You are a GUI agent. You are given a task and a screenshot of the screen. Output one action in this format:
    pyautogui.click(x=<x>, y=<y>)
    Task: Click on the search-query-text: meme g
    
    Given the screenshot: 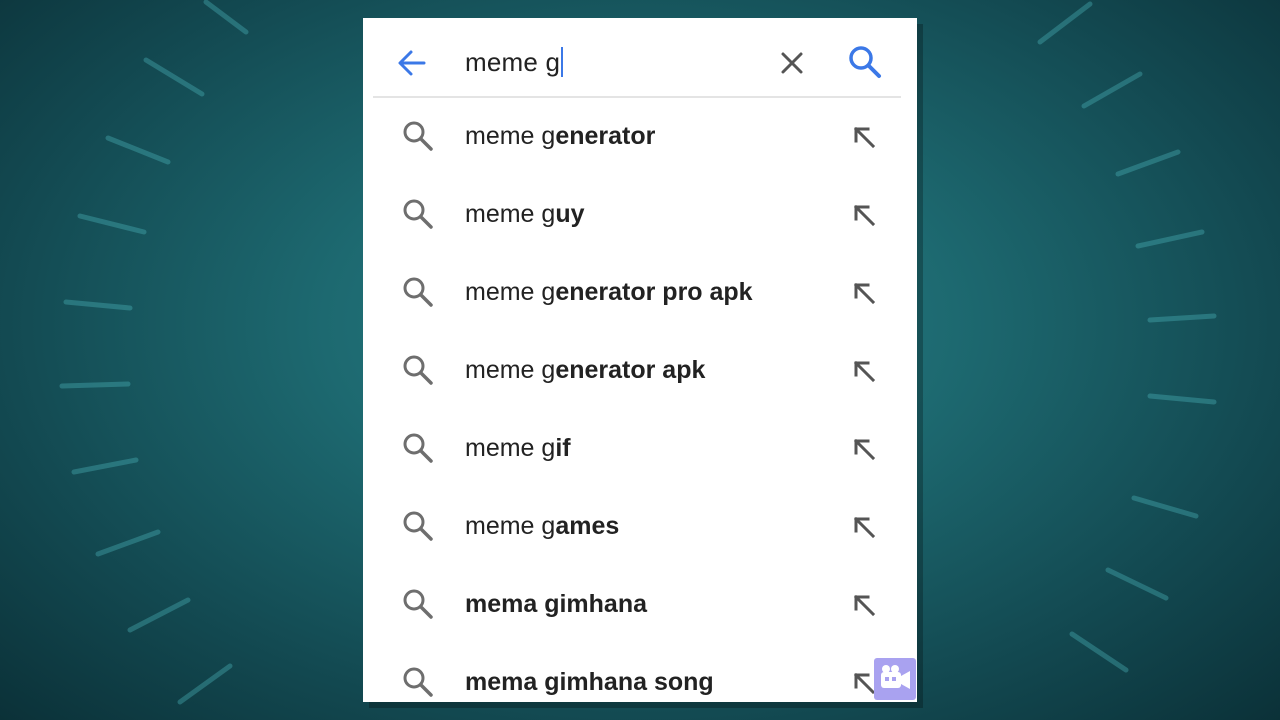 What is the action you would take?
    pyautogui.click(x=513, y=61)
    